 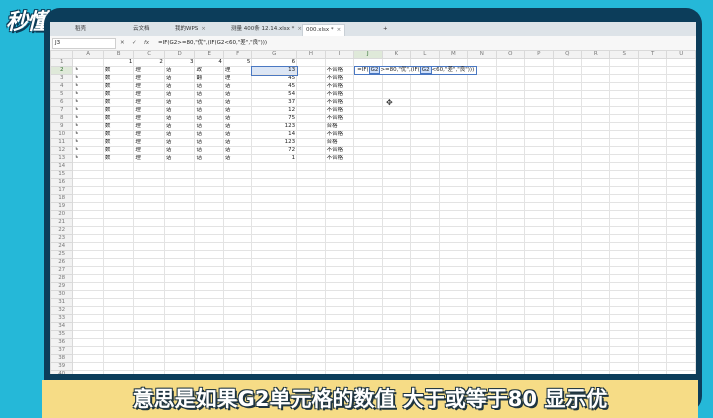 I want to click on row-header: 7, so click(x=62, y=110).